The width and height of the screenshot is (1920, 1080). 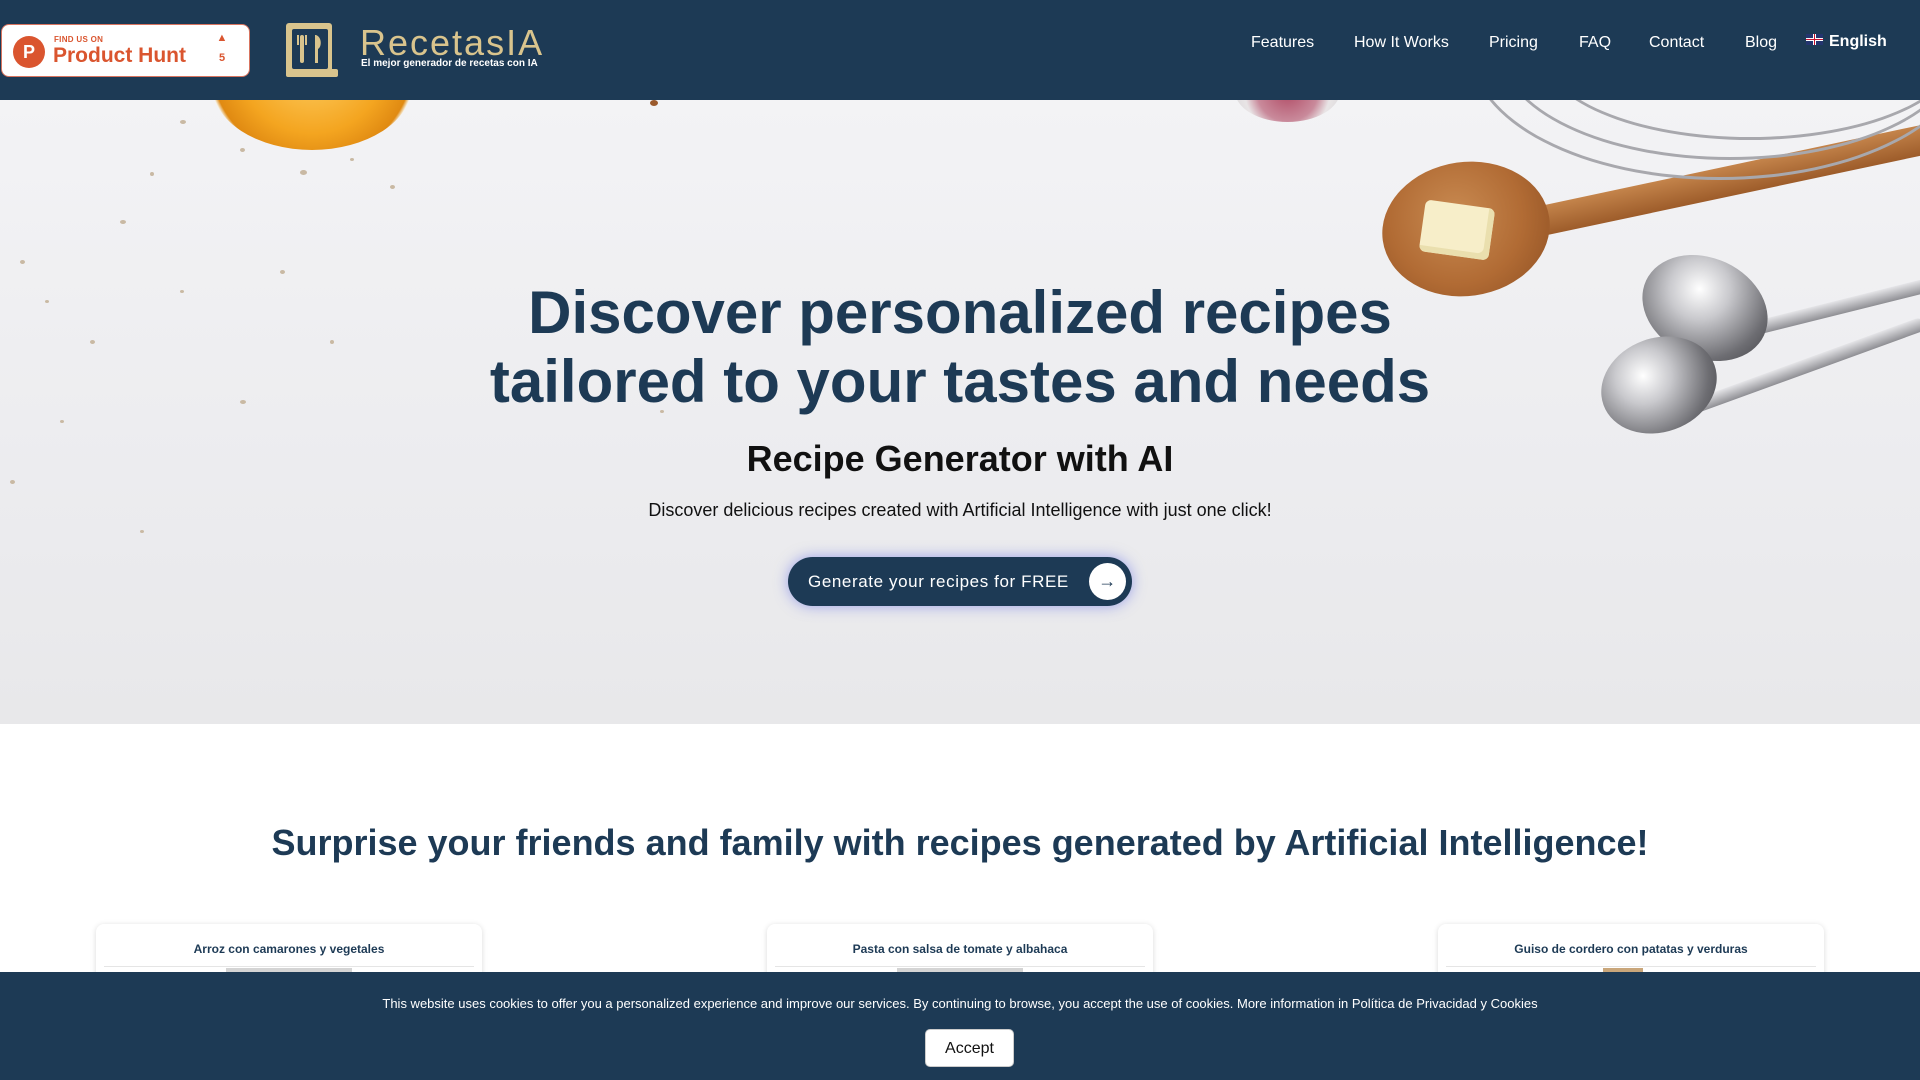 What do you see at coordinates (289, 949) in the screenshot?
I see `recipe-card-title: Arroz con camarones y vegetales` at bounding box center [289, 949].